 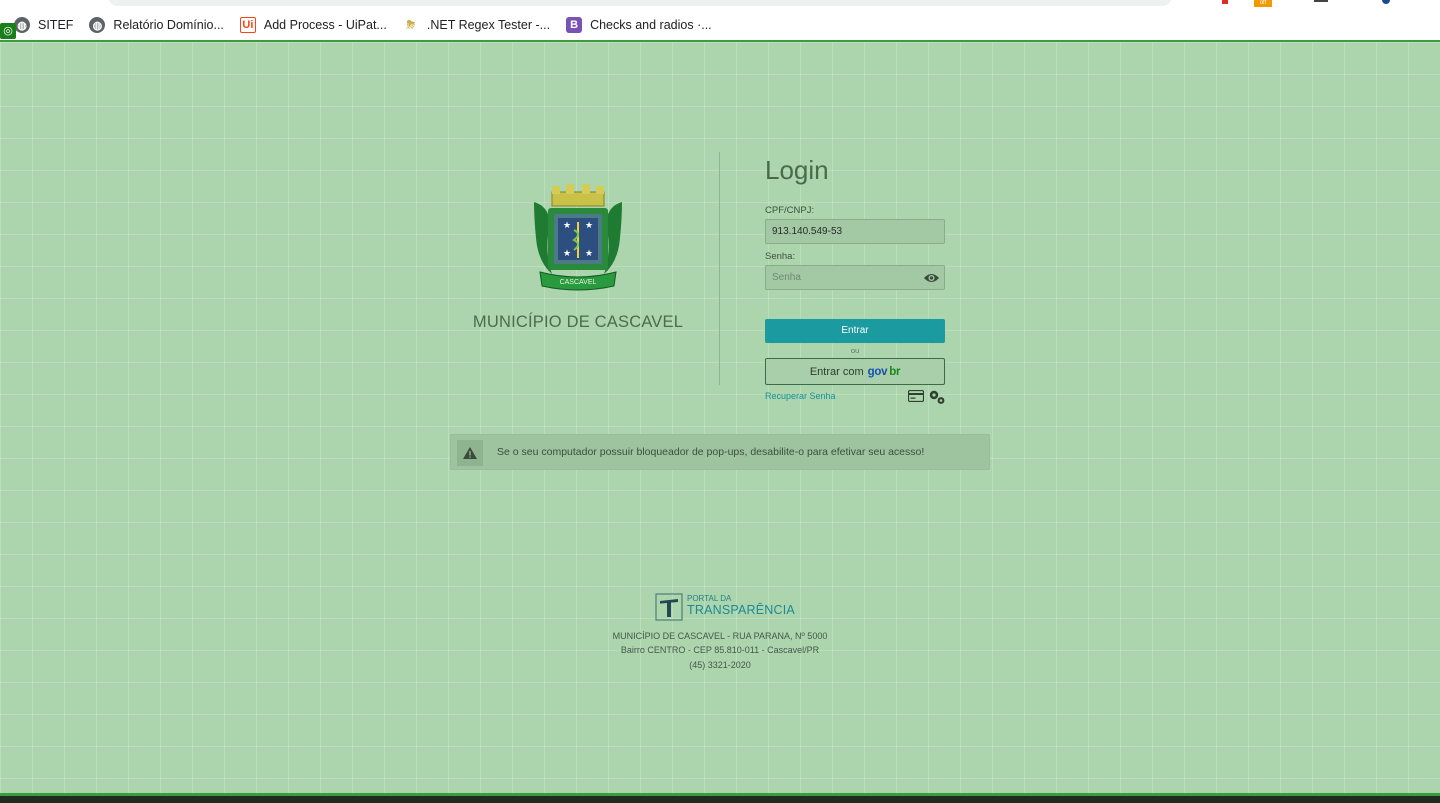 I want to click on login-button: Entrar, so click(x=855, y=331).